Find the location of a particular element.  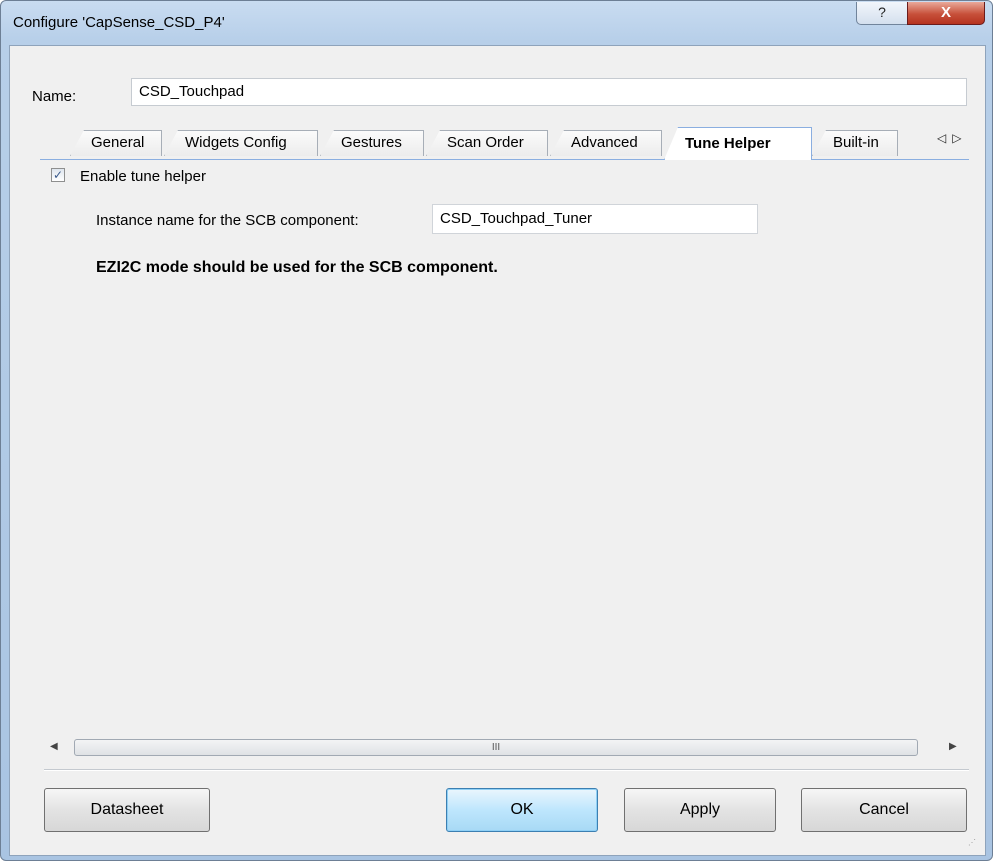

close-button: X is located at coordinates (946, 13).